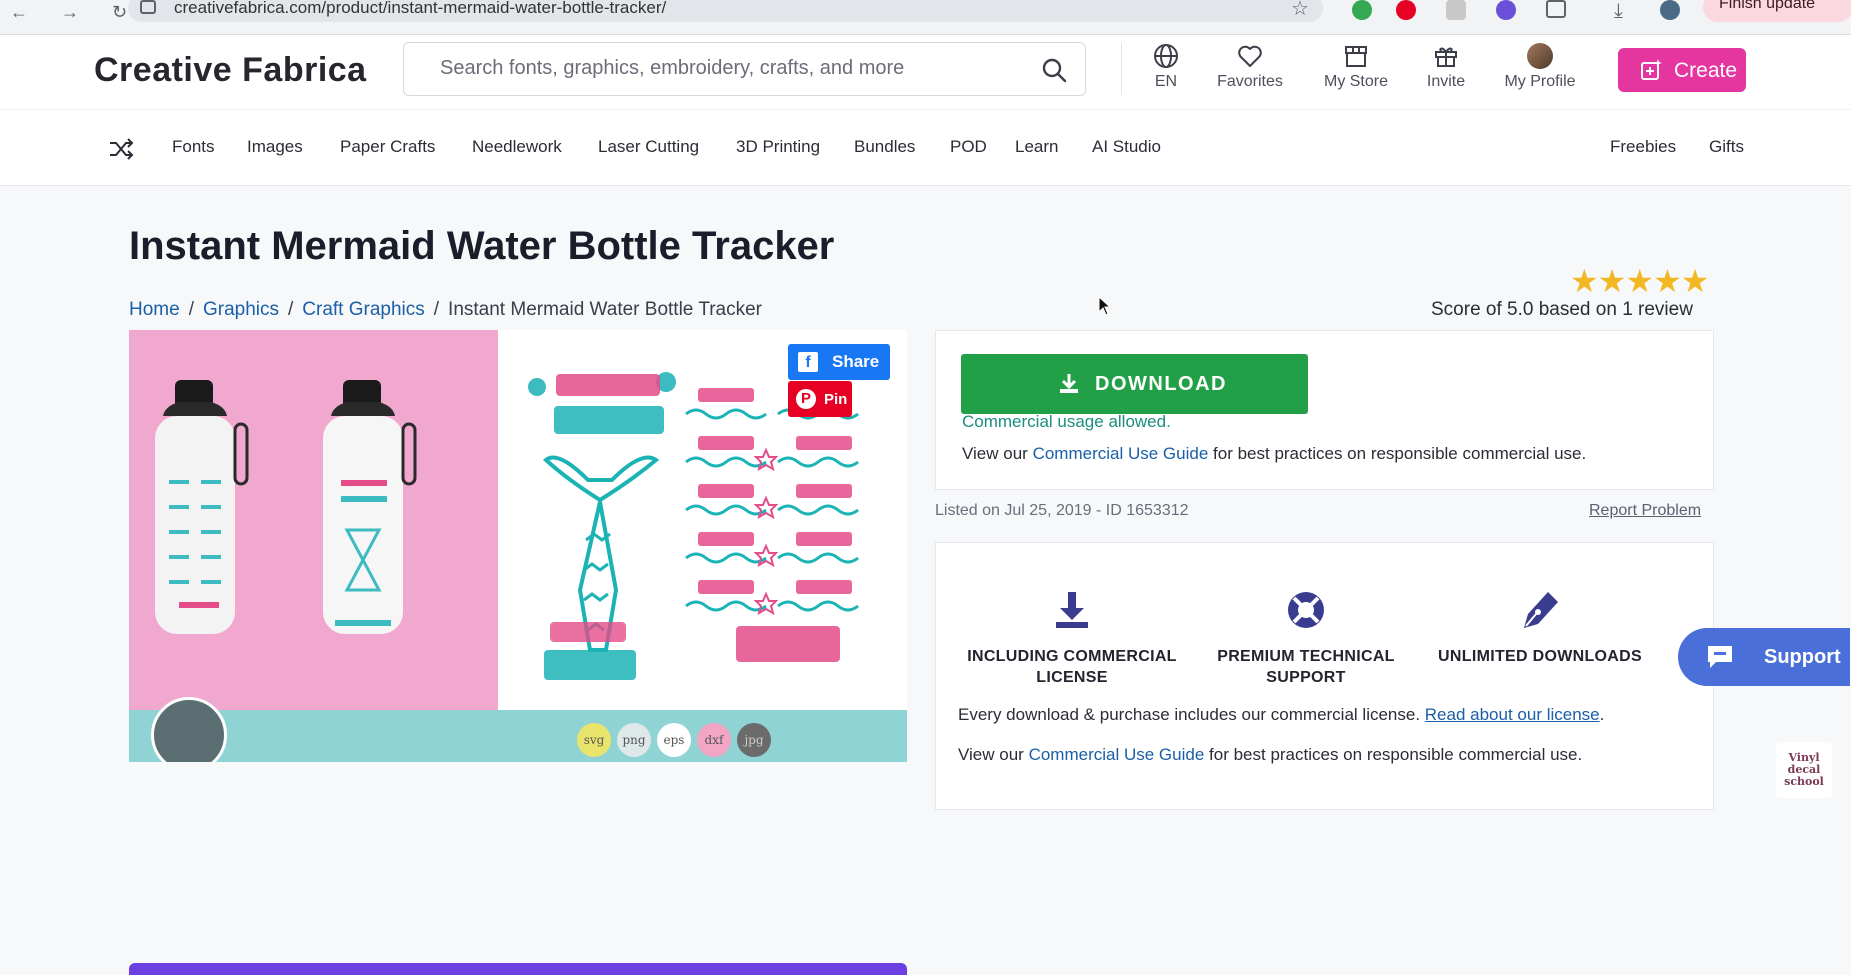  I want to click on support-button: Support, so click(1764, 657).